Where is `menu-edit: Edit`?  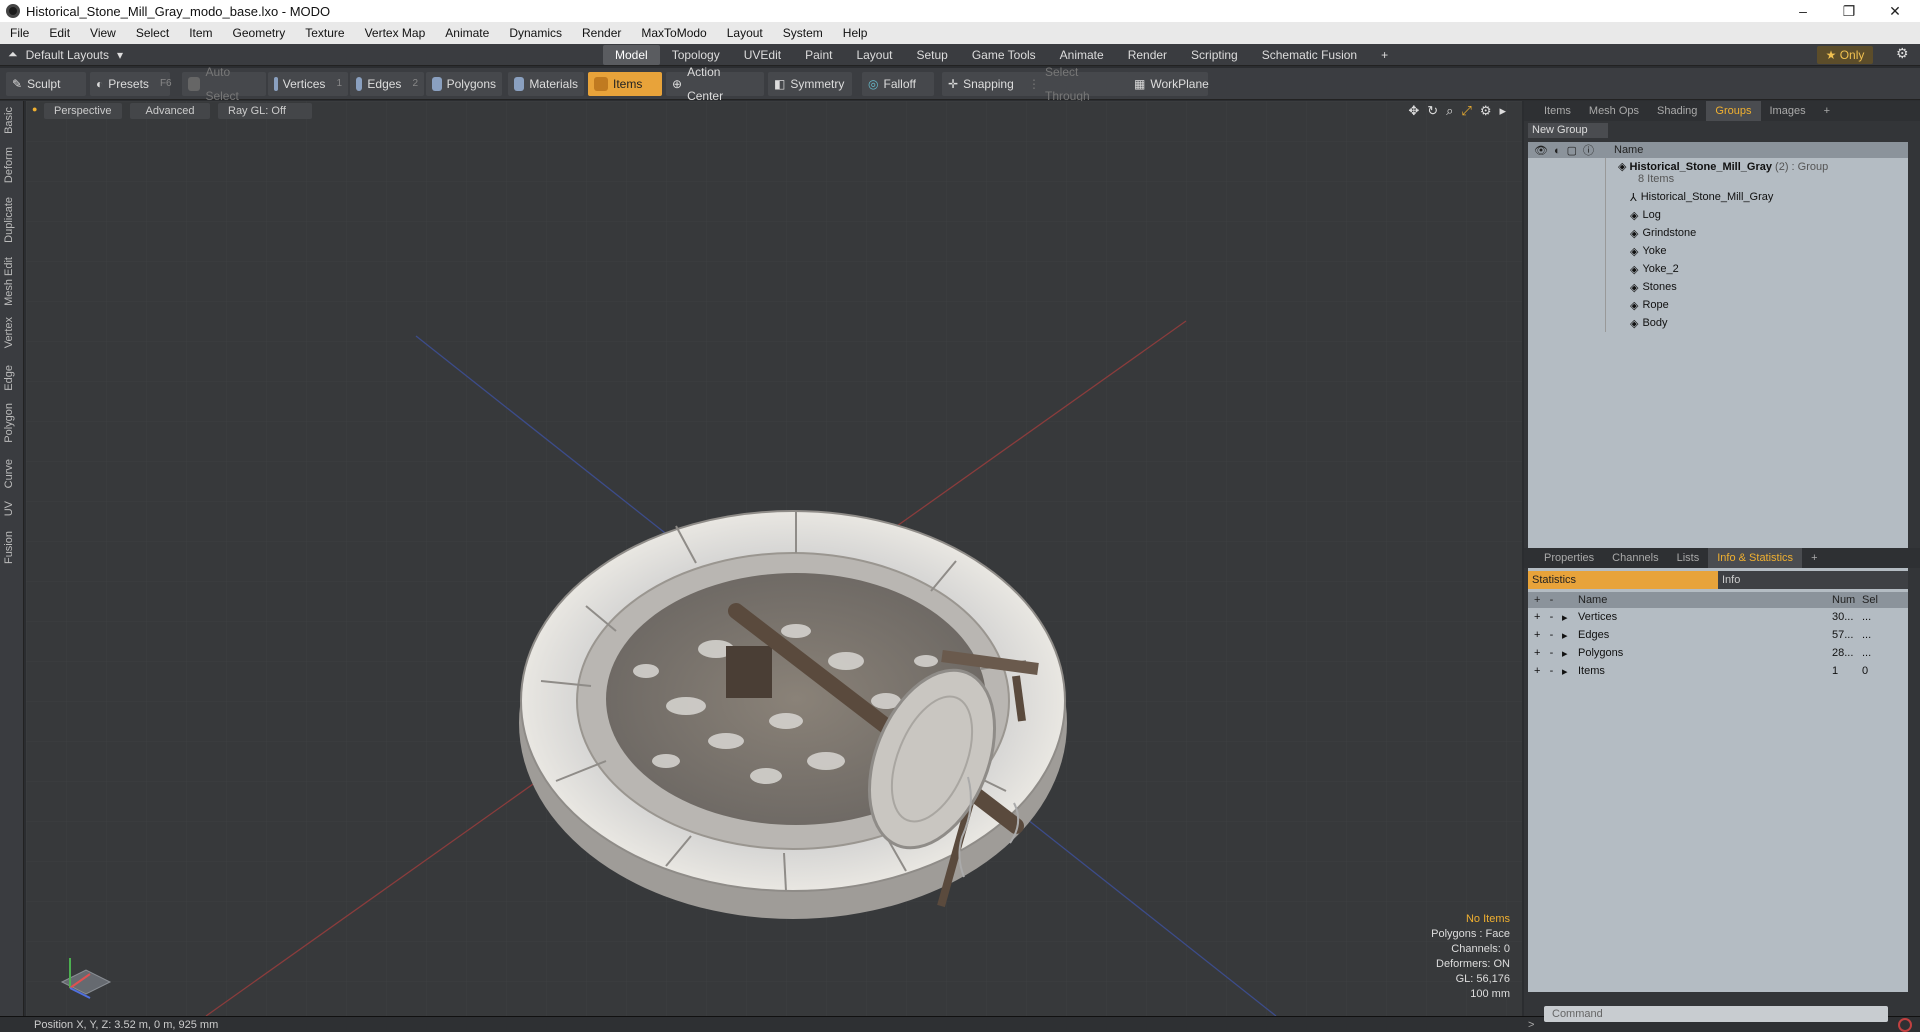
menu-edit: Edit is located at coordinates (59, 33).